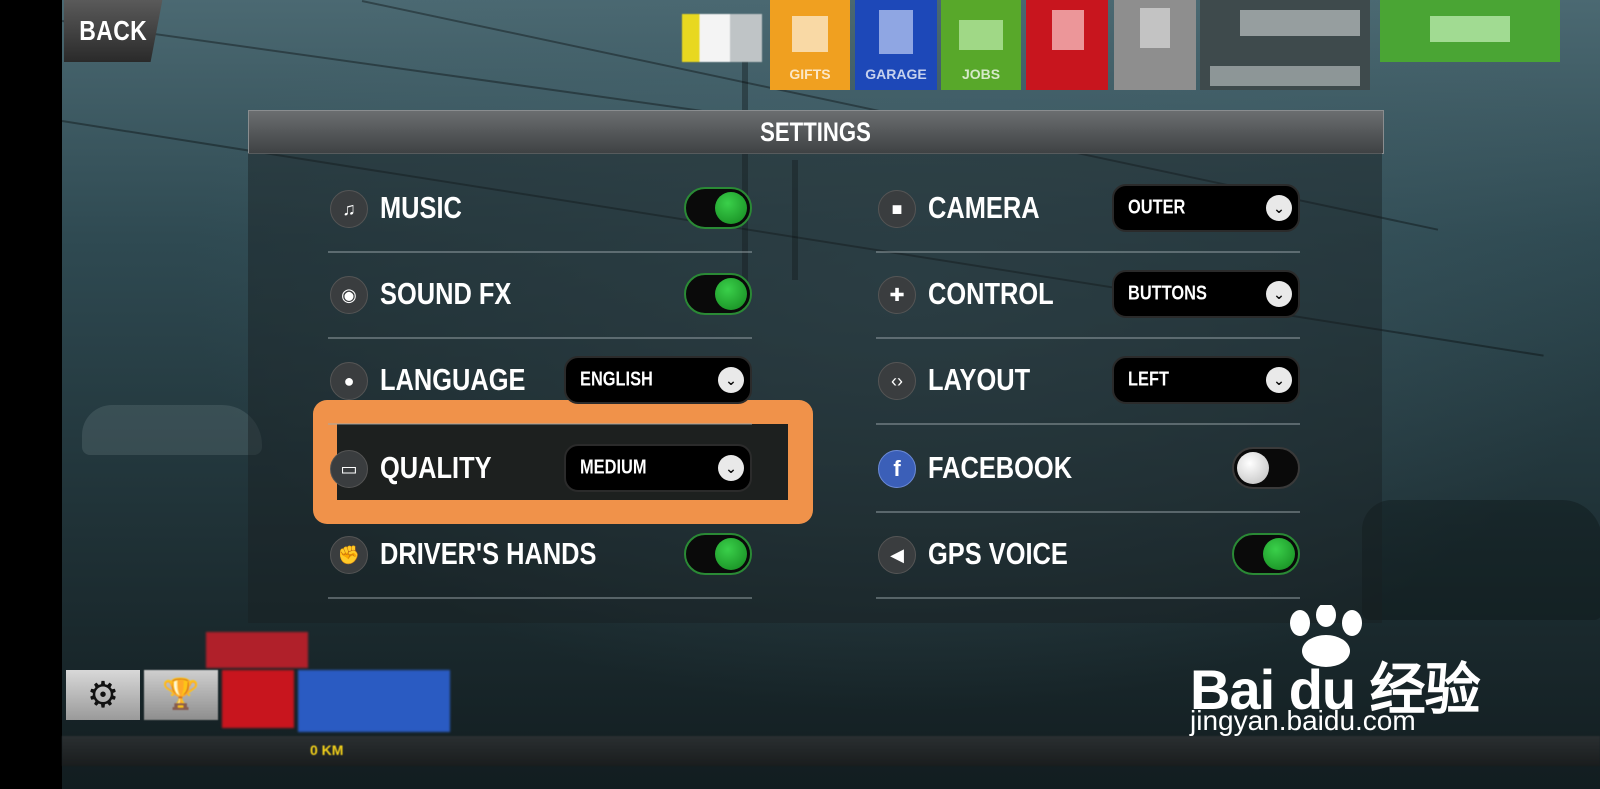  Describe the element at coordinates (488, 553) in the screenshot. I see `setting-label: DRIVER'S HANDS` at that location.